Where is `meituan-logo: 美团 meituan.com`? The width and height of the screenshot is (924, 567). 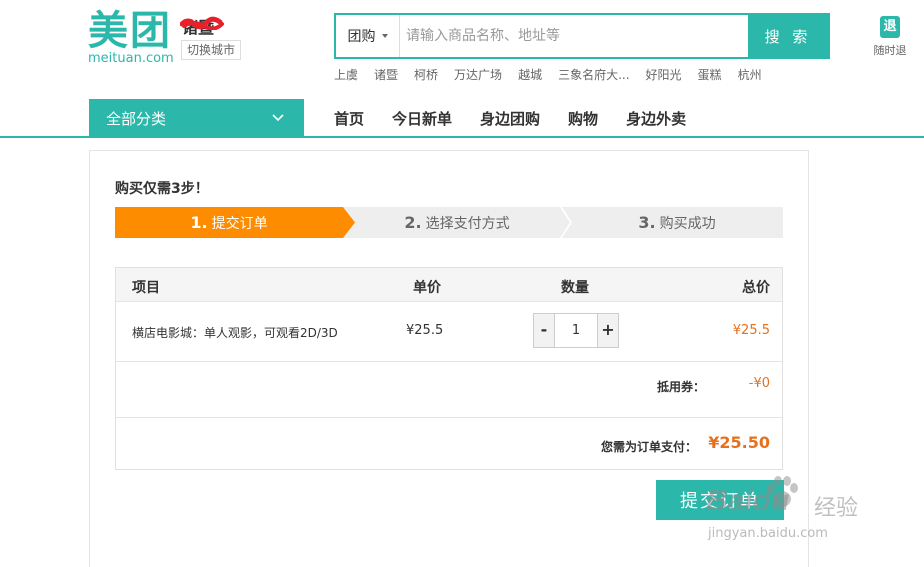 meituan-logo: 美团 meituan.com is located at coordinates (133, 37).